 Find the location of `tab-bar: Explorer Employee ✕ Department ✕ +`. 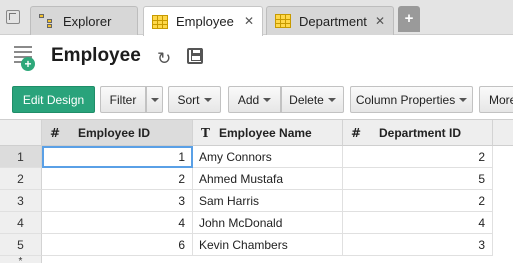

tab-bar: Explorer Employee ✕ Department ✕ + is located at coordinates (256, 18).